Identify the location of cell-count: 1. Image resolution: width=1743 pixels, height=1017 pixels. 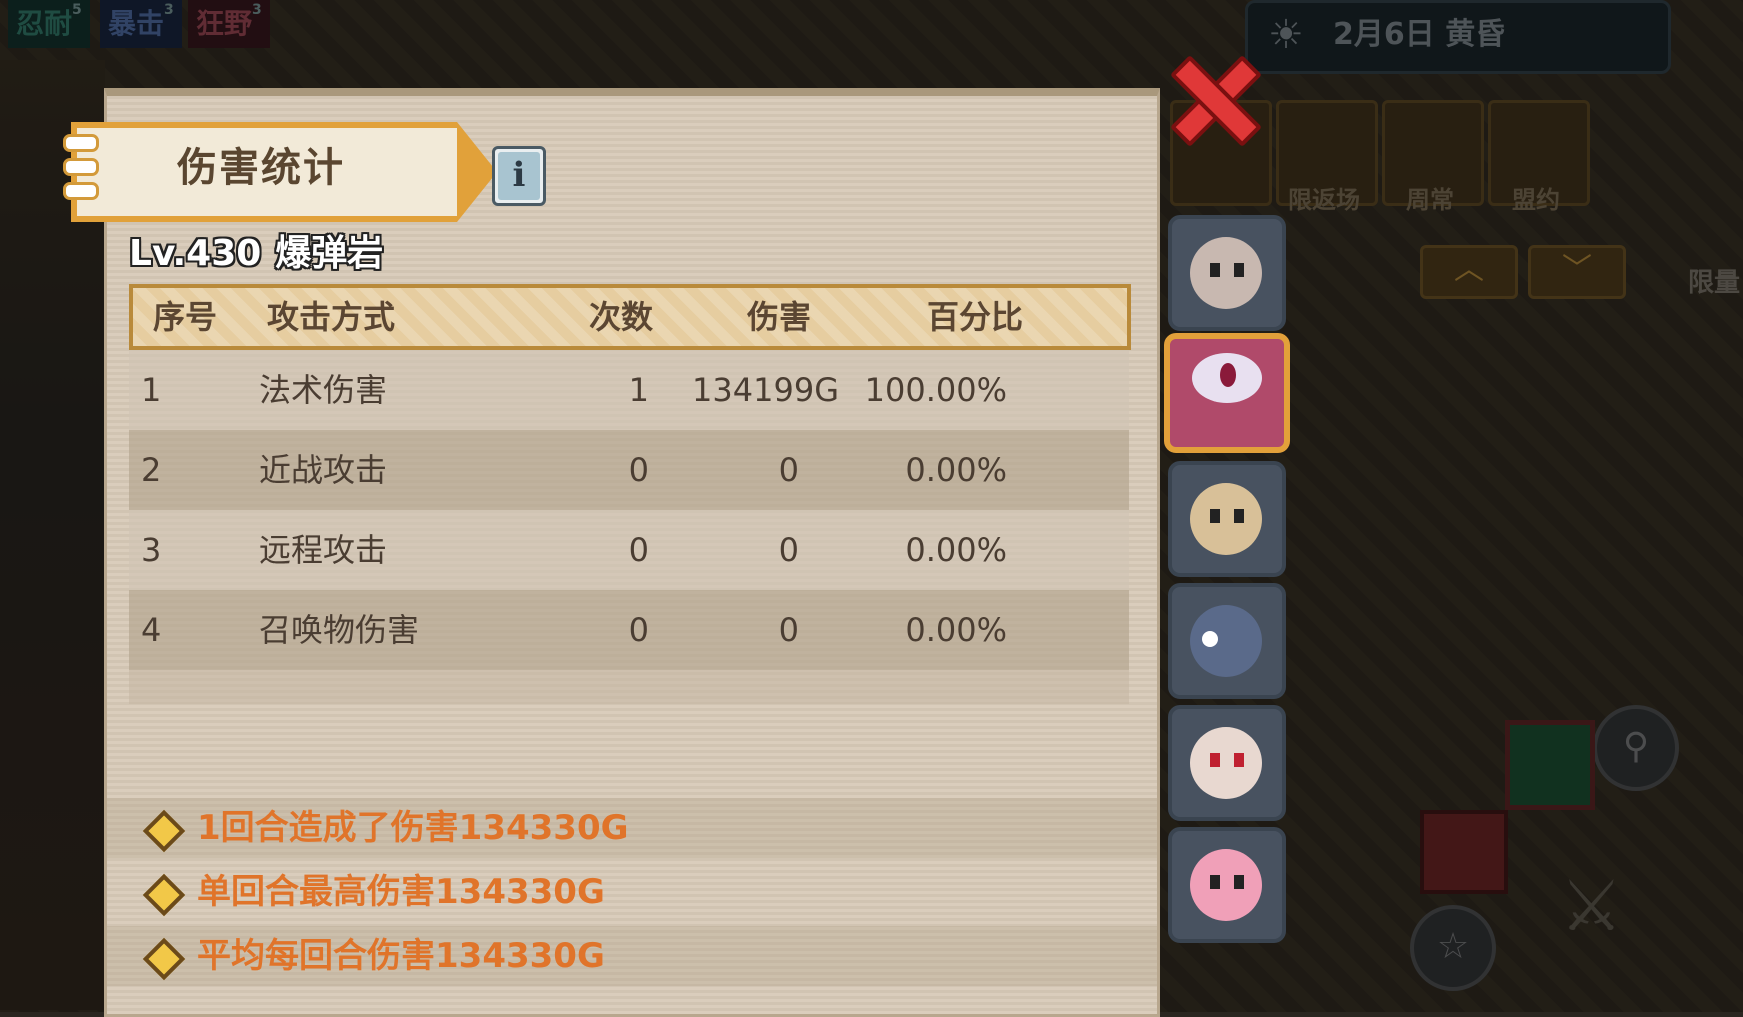
(638, 390).